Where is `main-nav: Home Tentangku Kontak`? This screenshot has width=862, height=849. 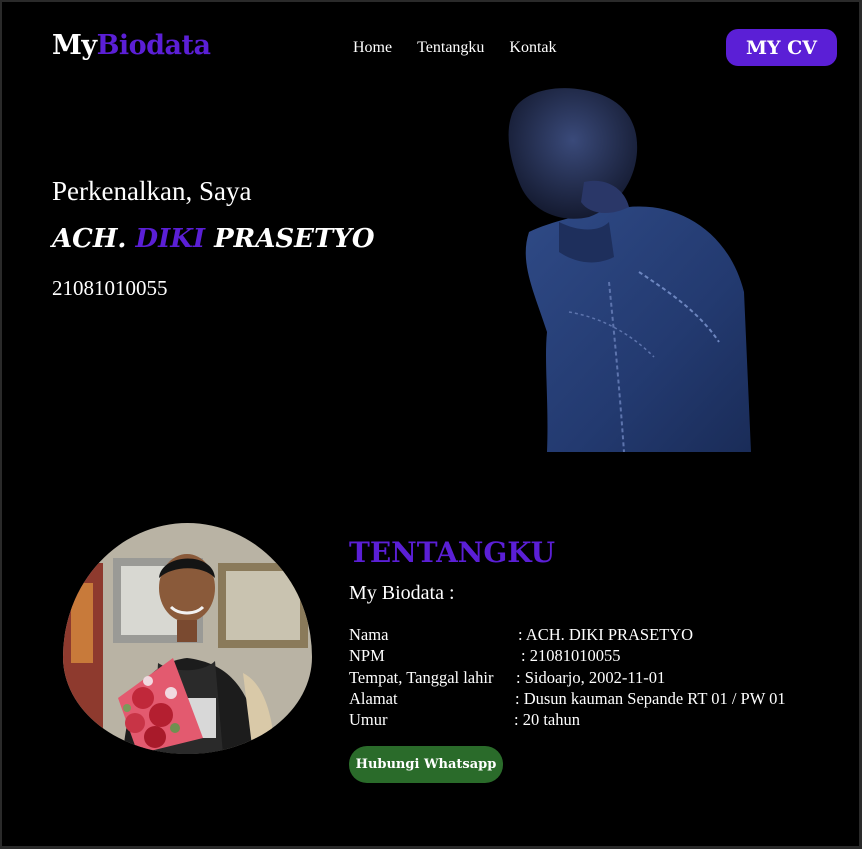 main-nav: Home Tentangku Kontak is located at coordinates (455, 48).